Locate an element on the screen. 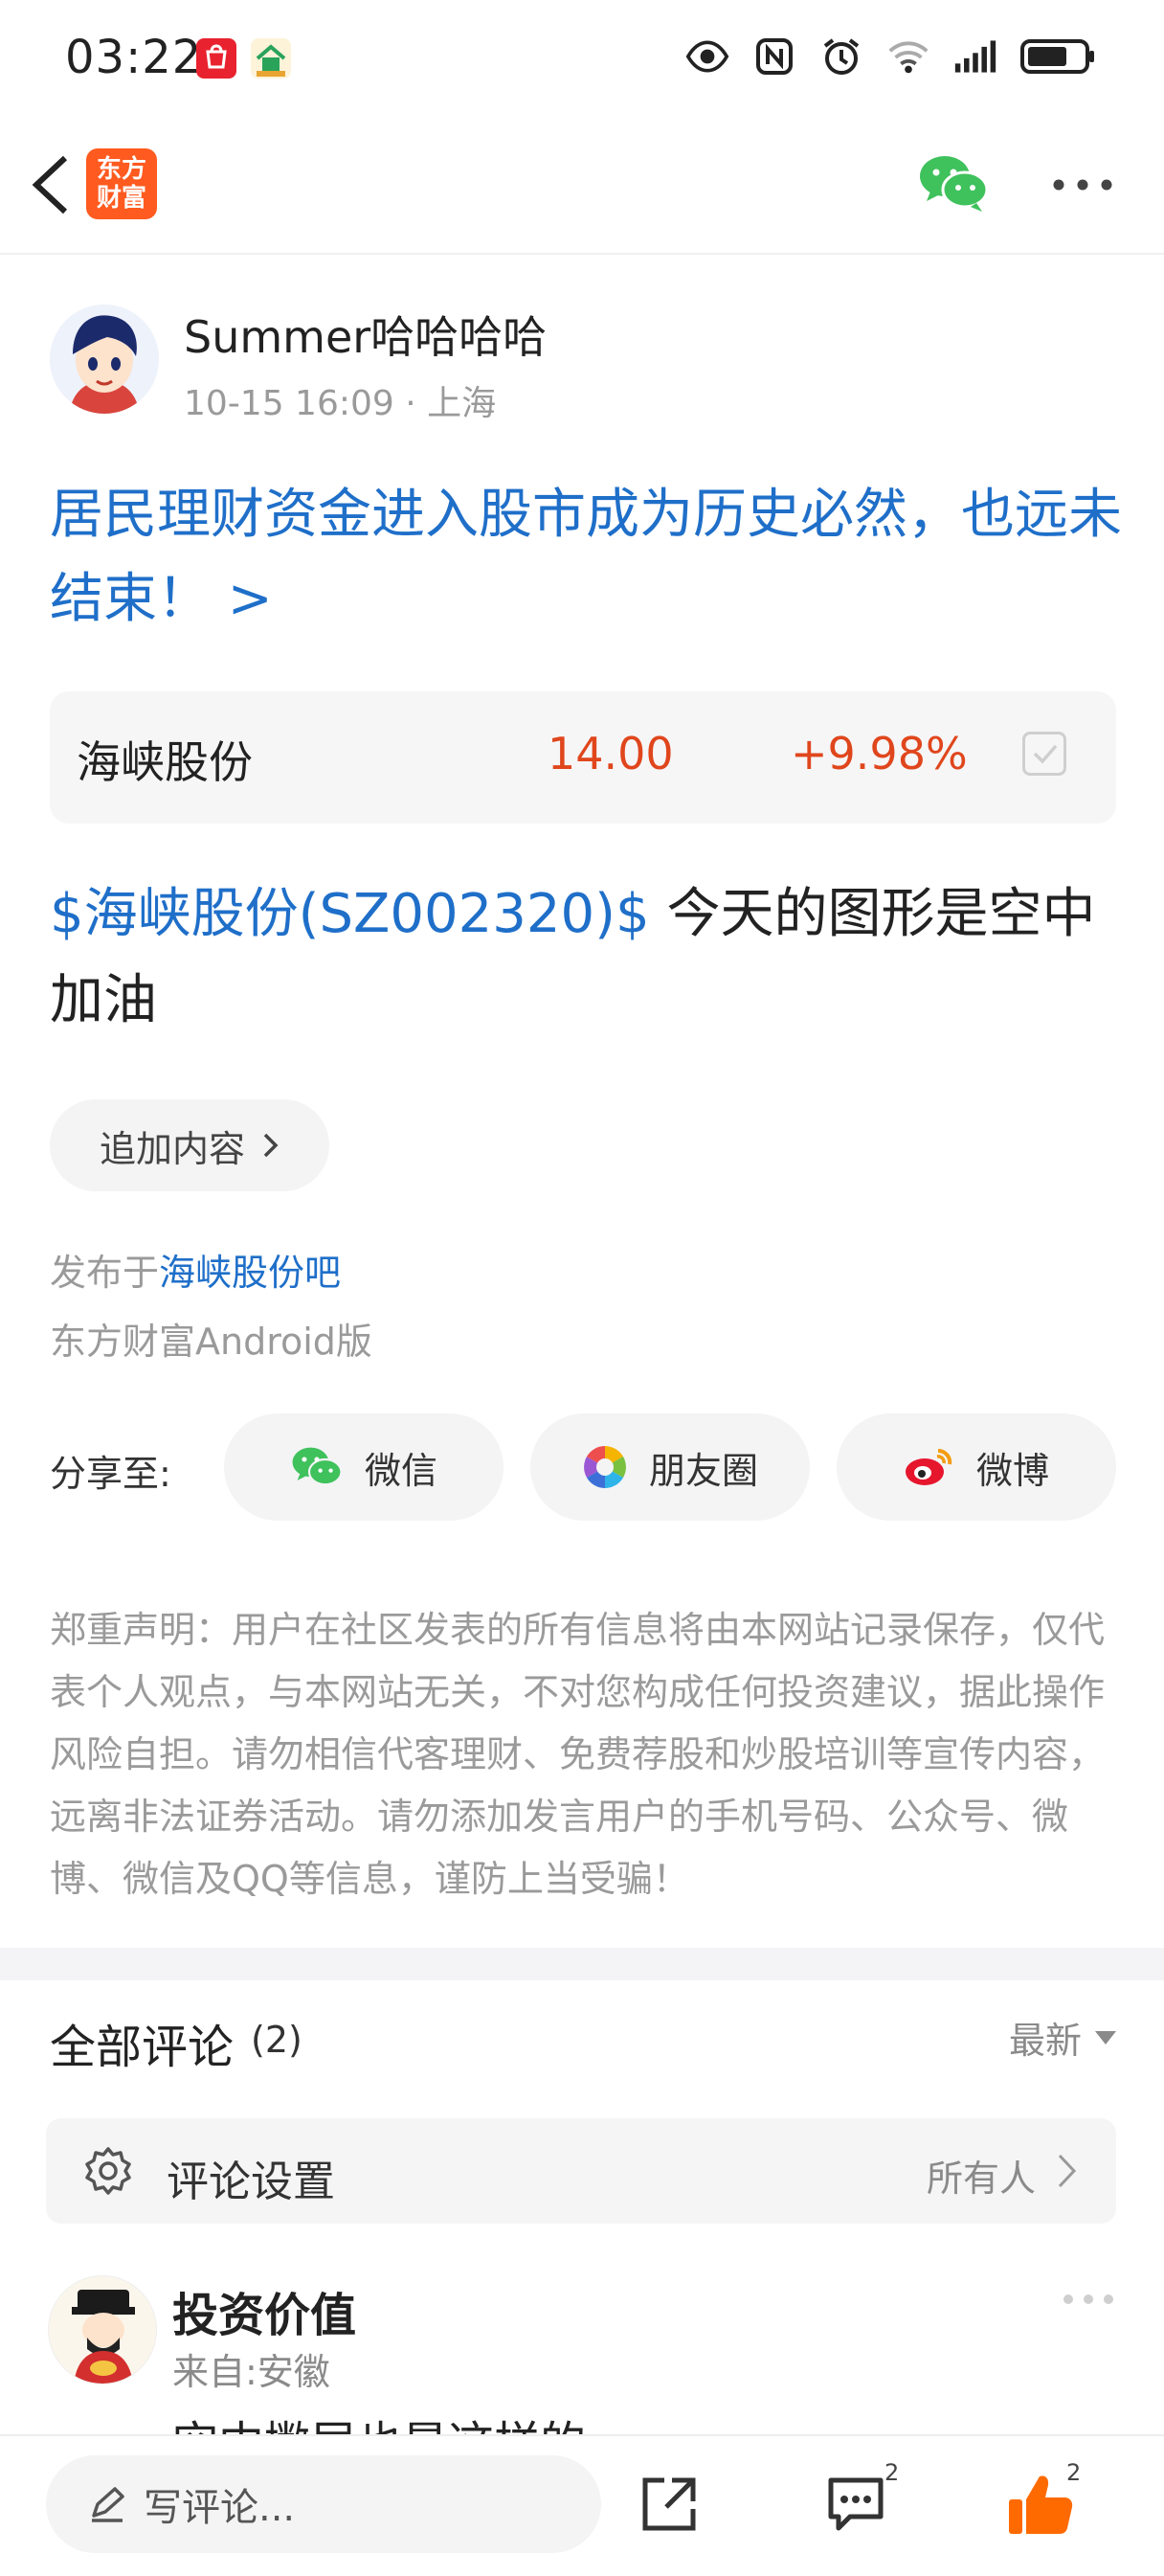 The image size is (1164, 2576). commenter-avatar is located at coordinates (102, 2329).